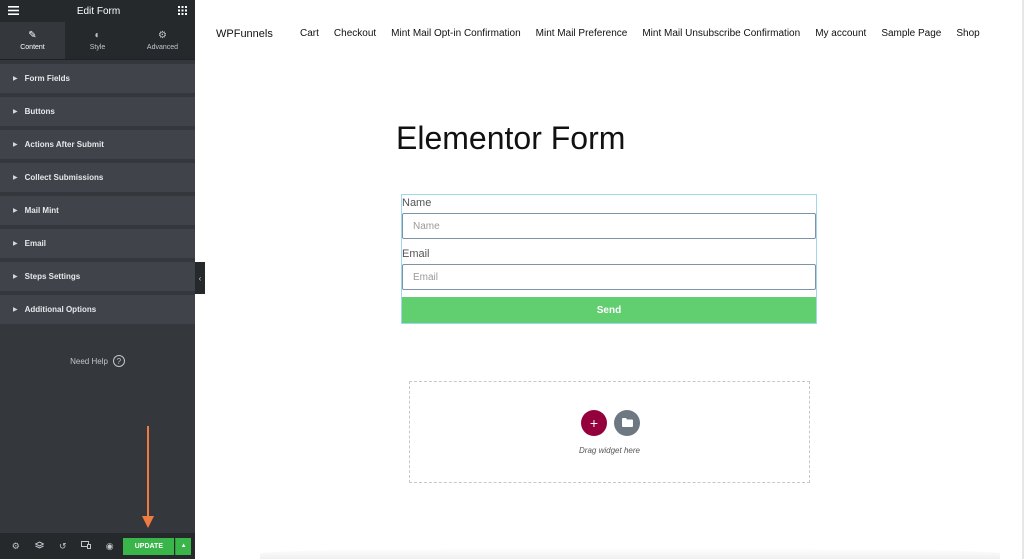 This screenshot has width=1024, height=559. I want to click on nav-item-sample-page: Sample Page, so click(911, 33).